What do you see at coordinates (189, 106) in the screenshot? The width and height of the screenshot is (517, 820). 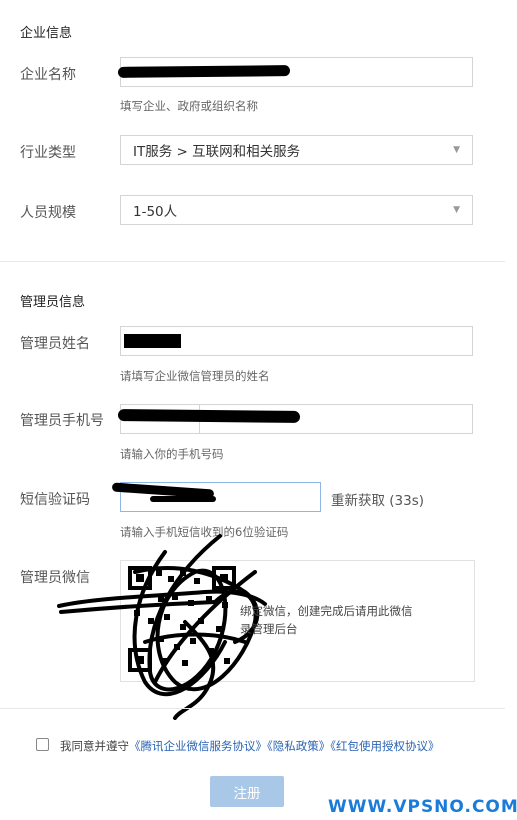 I see `enterprise-name-hint: 填写企业、政府或组织名称` at bounding box center [189, 106].